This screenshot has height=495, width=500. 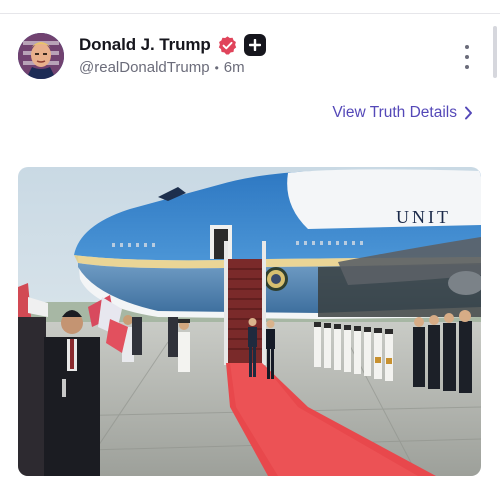 What do you see at coordinates (145, 45) in the screenshot?
I see `author-display-name: Donald J. Trump` at bounding box center [145, 45].